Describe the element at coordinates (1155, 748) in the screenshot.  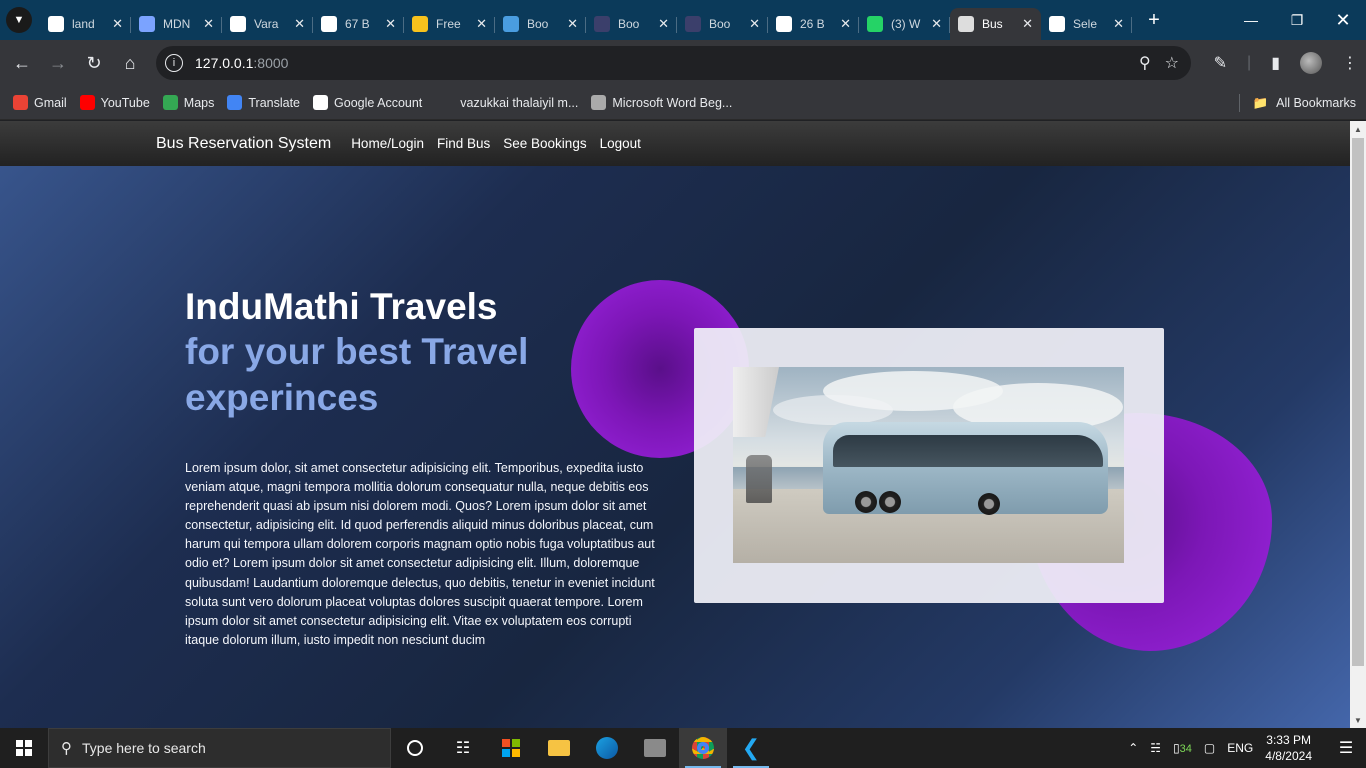
I see `wifi-icon: ☵` at that location.